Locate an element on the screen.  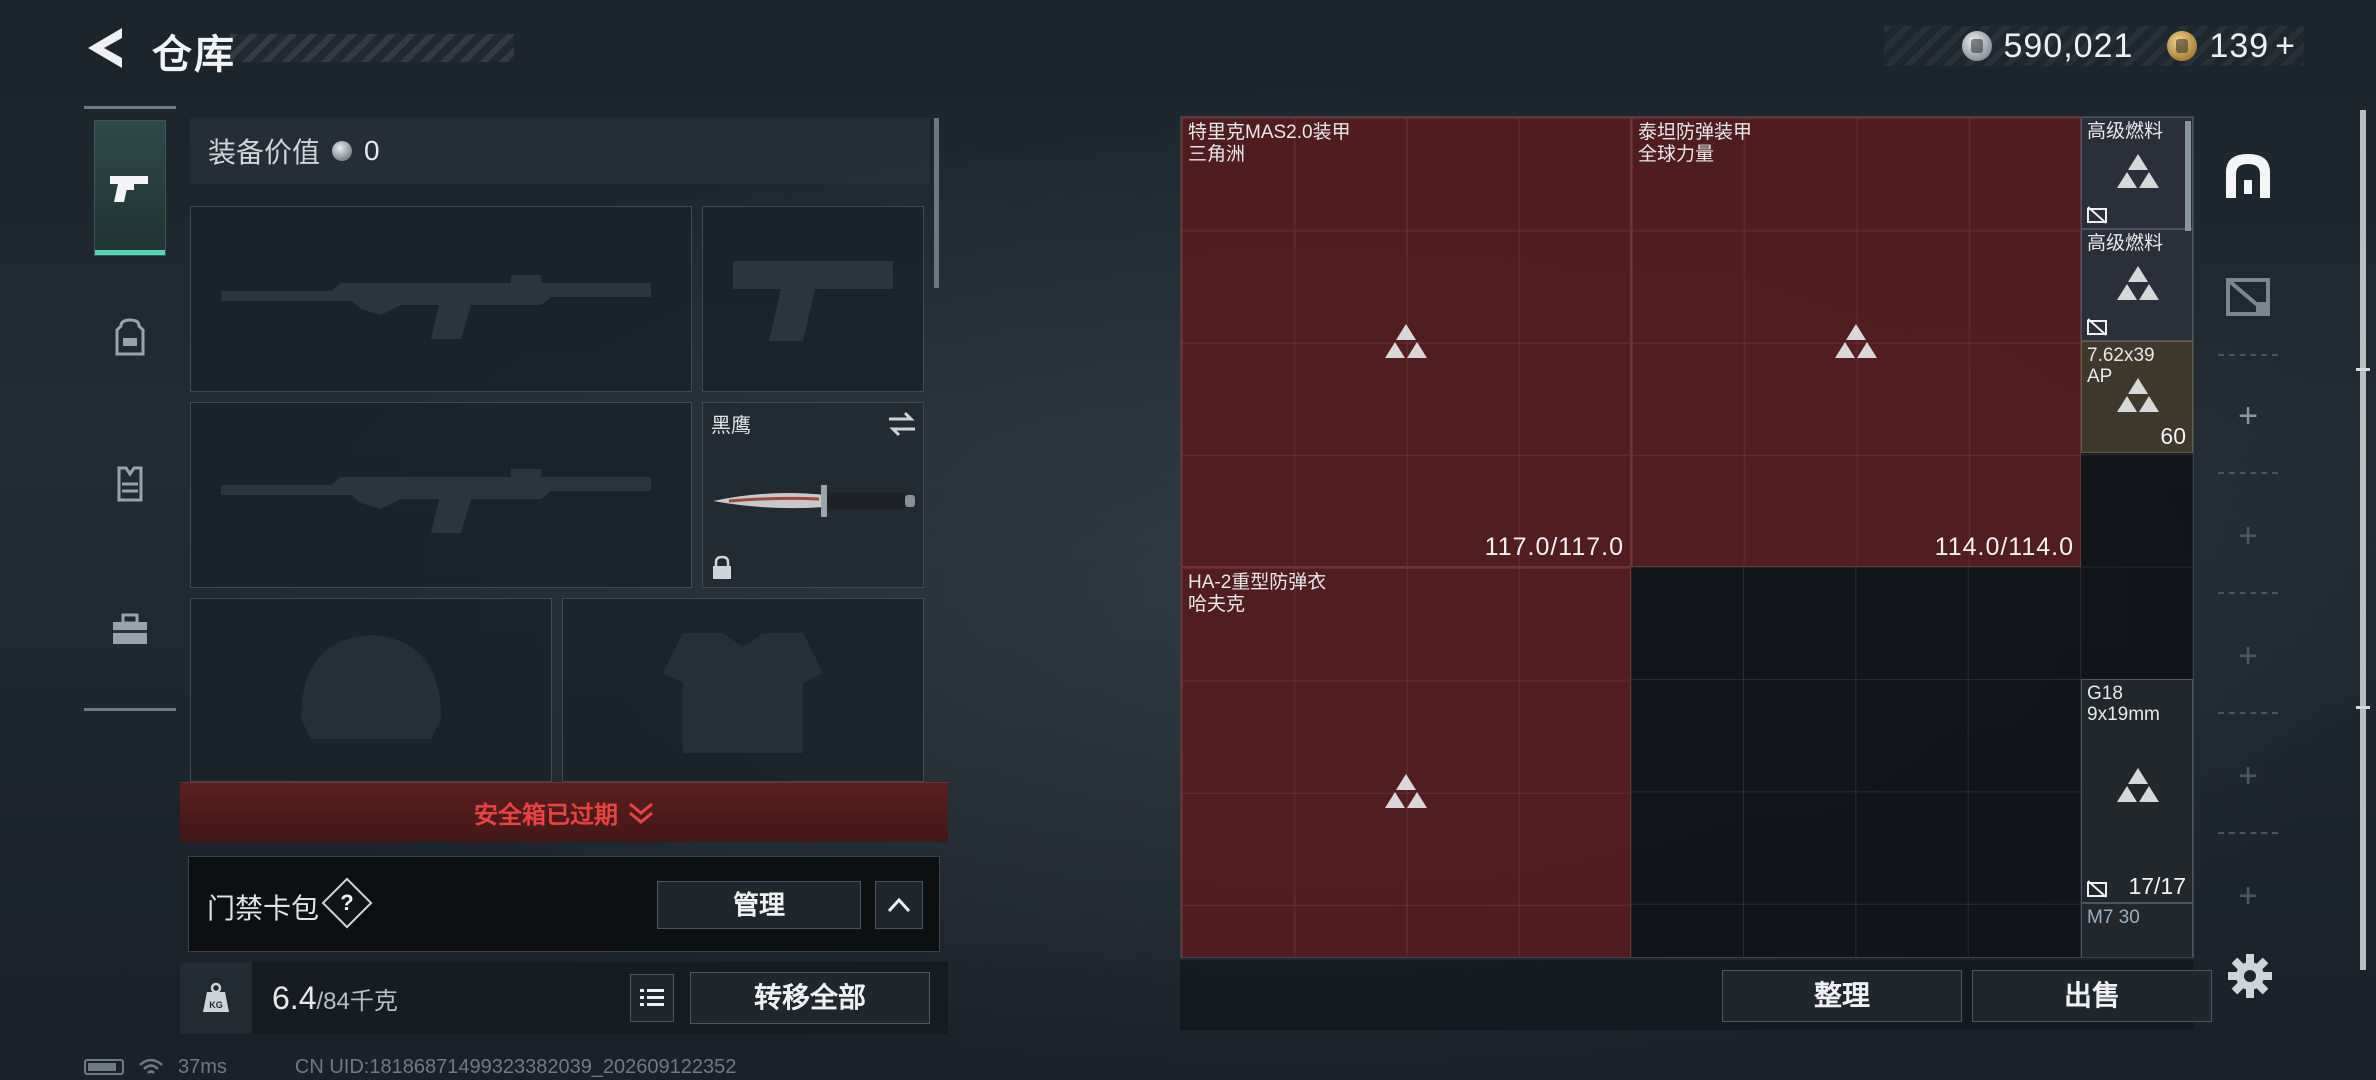
stash-item-armor-titan: 泰坦防弹装甲 全球力量 114.0/114.0 is located at coordinates (1856, 342).